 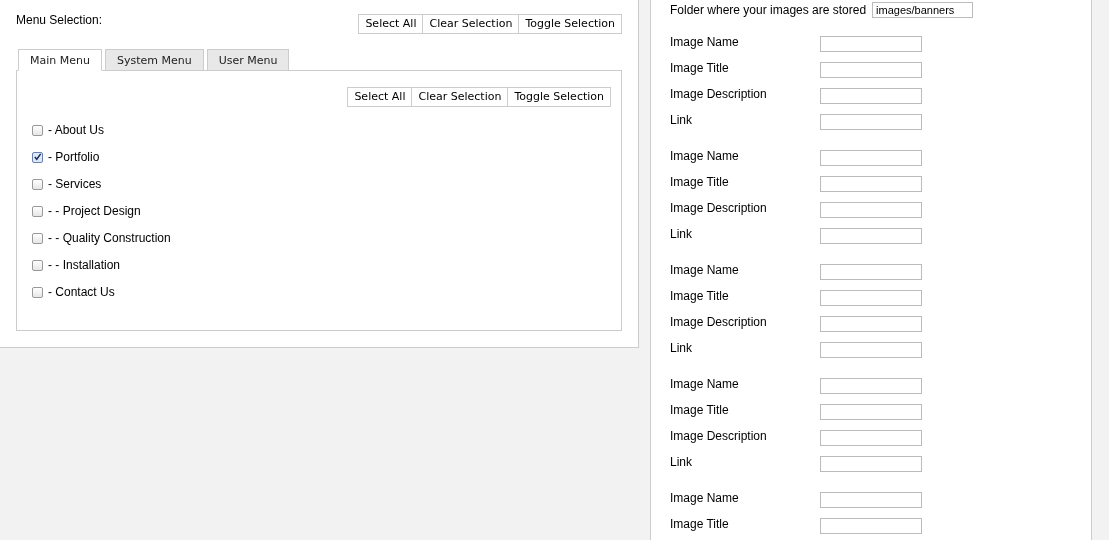 I want to click on menu-item-label: - Services, so click(x=75, y=184).